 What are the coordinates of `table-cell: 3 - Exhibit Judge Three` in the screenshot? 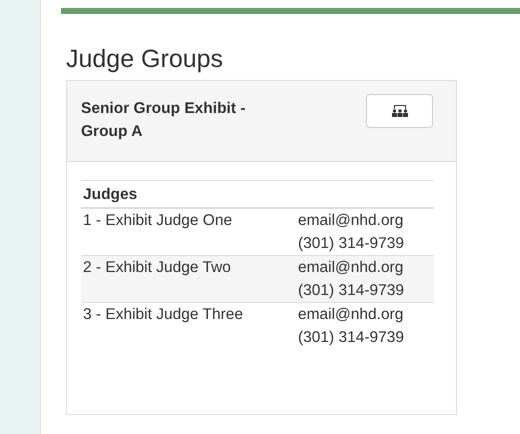 It's located at (188, 325).